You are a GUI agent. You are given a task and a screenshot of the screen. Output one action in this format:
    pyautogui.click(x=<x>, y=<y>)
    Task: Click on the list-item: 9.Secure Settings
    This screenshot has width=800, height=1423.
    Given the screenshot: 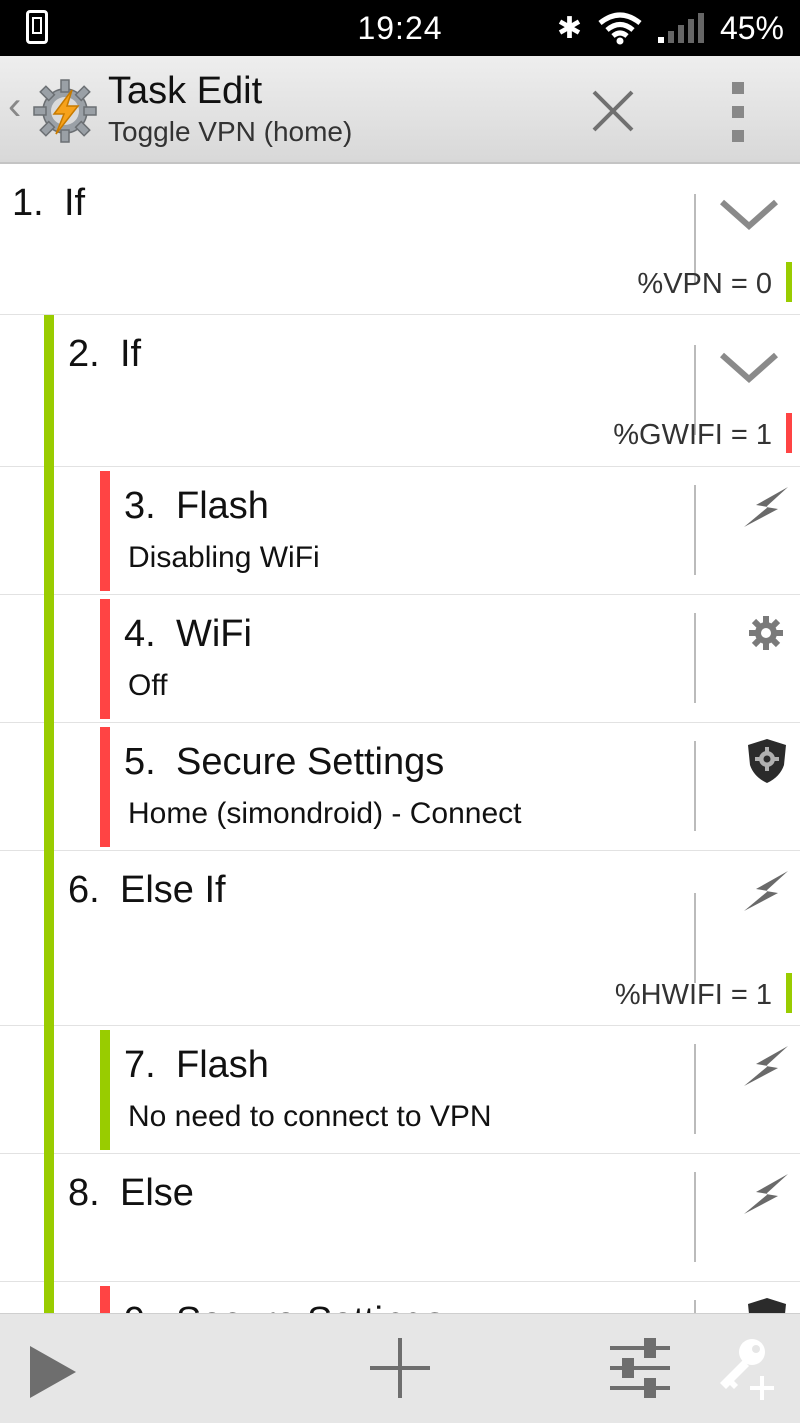 What is the action you would take?
    pyautogui.click(x=400, y=1297)
    